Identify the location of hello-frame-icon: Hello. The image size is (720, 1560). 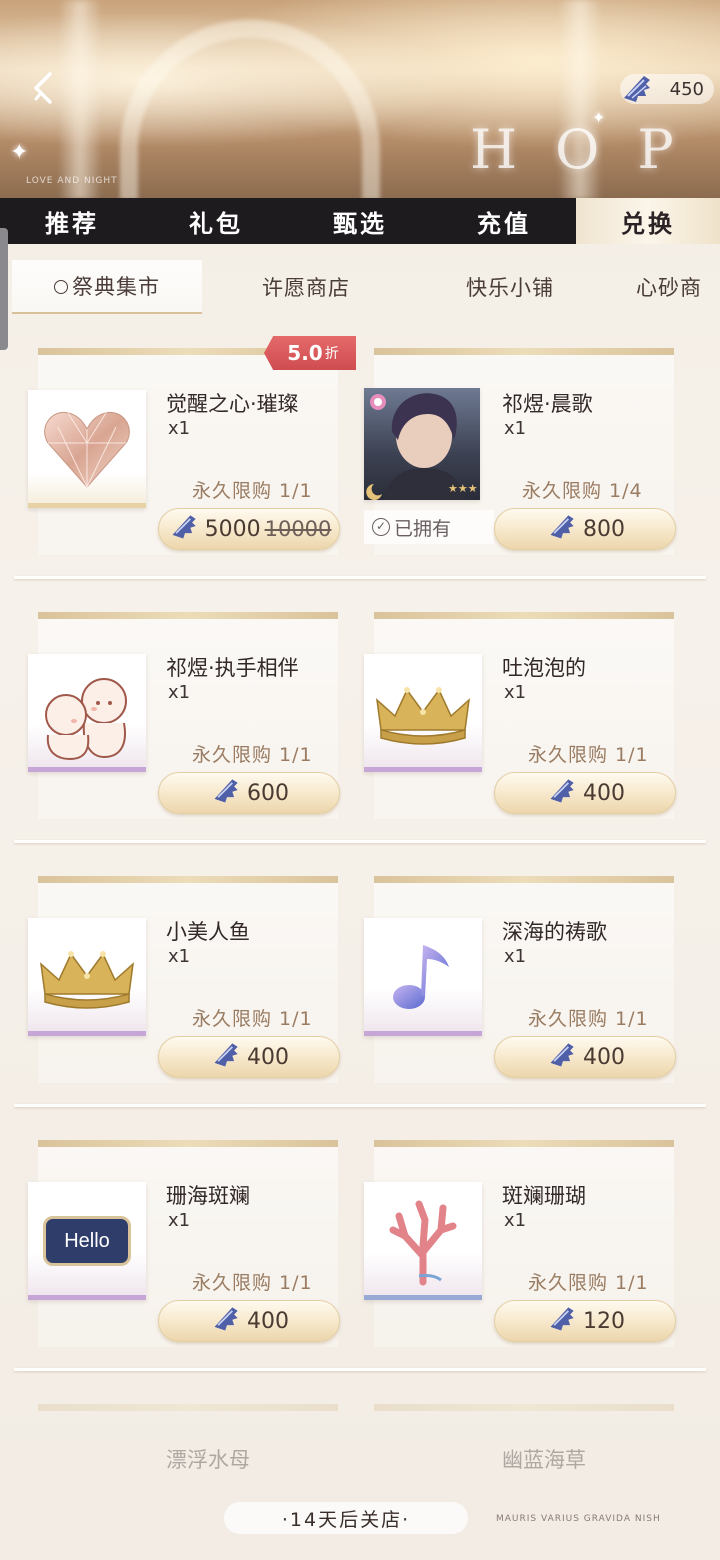
(87, 1241).